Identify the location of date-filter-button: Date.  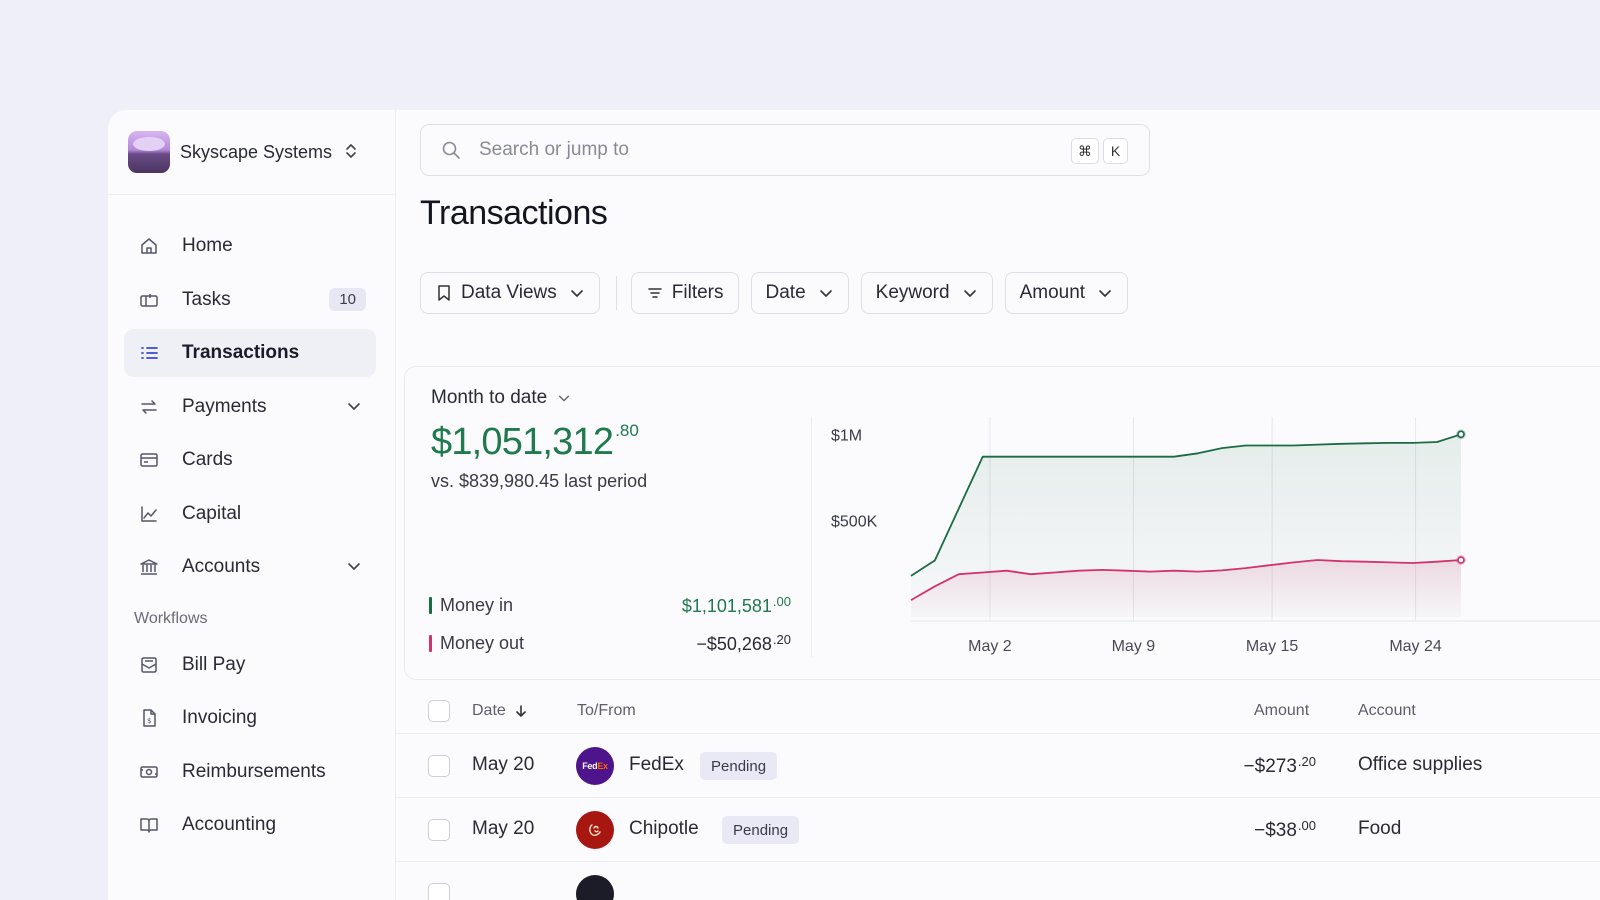
(799, 293).